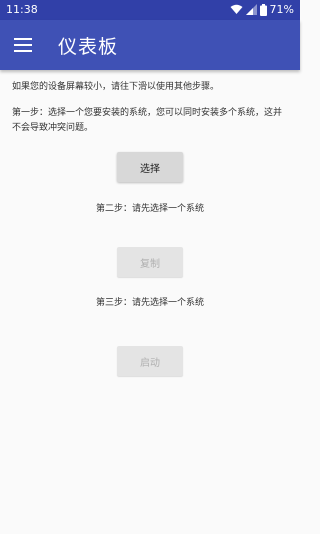 This screenshot has width=320, height=534. What do you see at coordinates (88, 47) in the screenshot?
I see `page-title: 仪表板` at bounding box center [88, 47].